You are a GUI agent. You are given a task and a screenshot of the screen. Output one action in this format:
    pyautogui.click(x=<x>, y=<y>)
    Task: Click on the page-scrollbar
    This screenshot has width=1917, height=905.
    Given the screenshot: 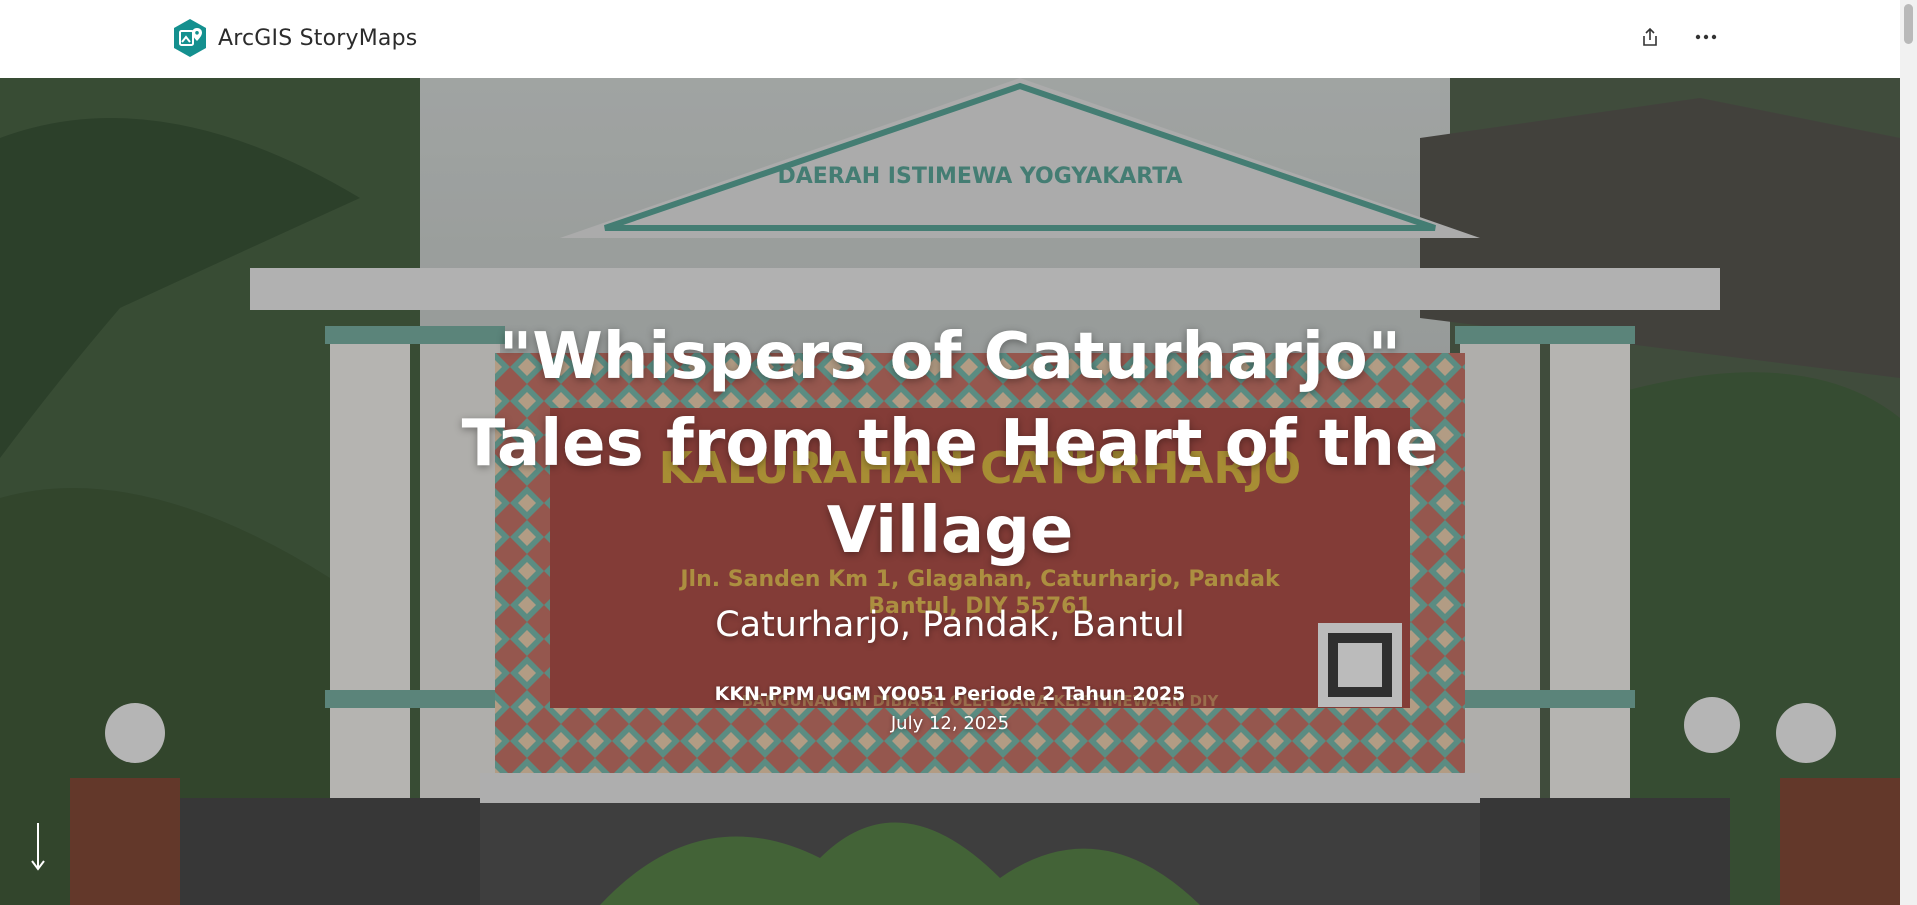 What is the action you would take?
    pyautogui.click(x=1908, y=452)
    